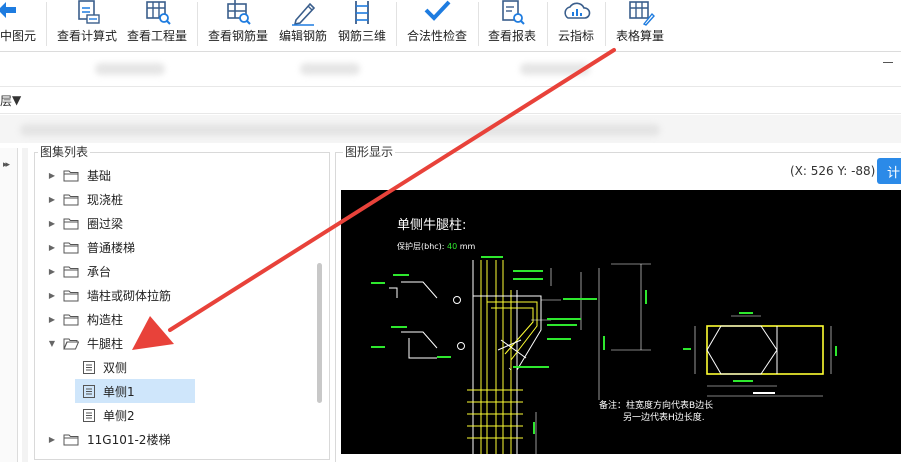  What do you see at coordinates (17, 100) in the screenshot?
I see `caret-down-icon: ▼` at bounding box center [17, 100].